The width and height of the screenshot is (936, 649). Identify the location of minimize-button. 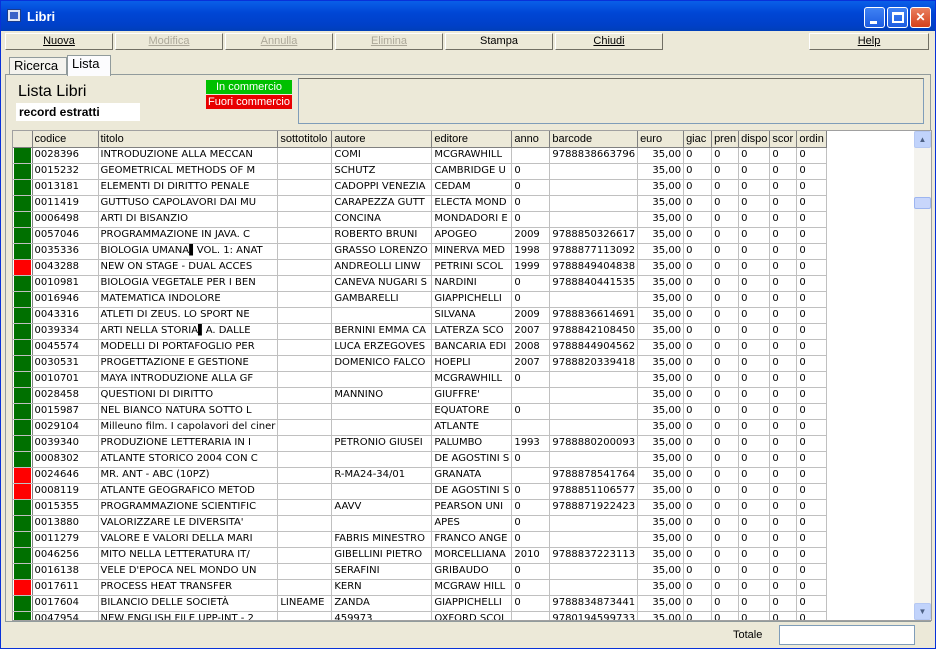
(874, 17).